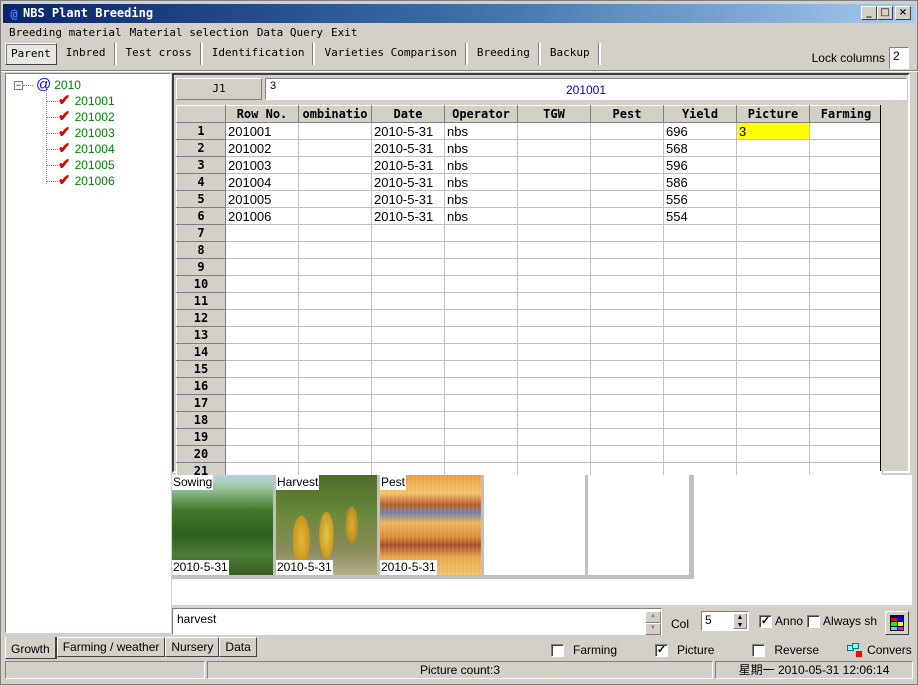  Describe the element at coordinates (879, 650) in the screenshot. I see `convert-button: Convers` at that location.